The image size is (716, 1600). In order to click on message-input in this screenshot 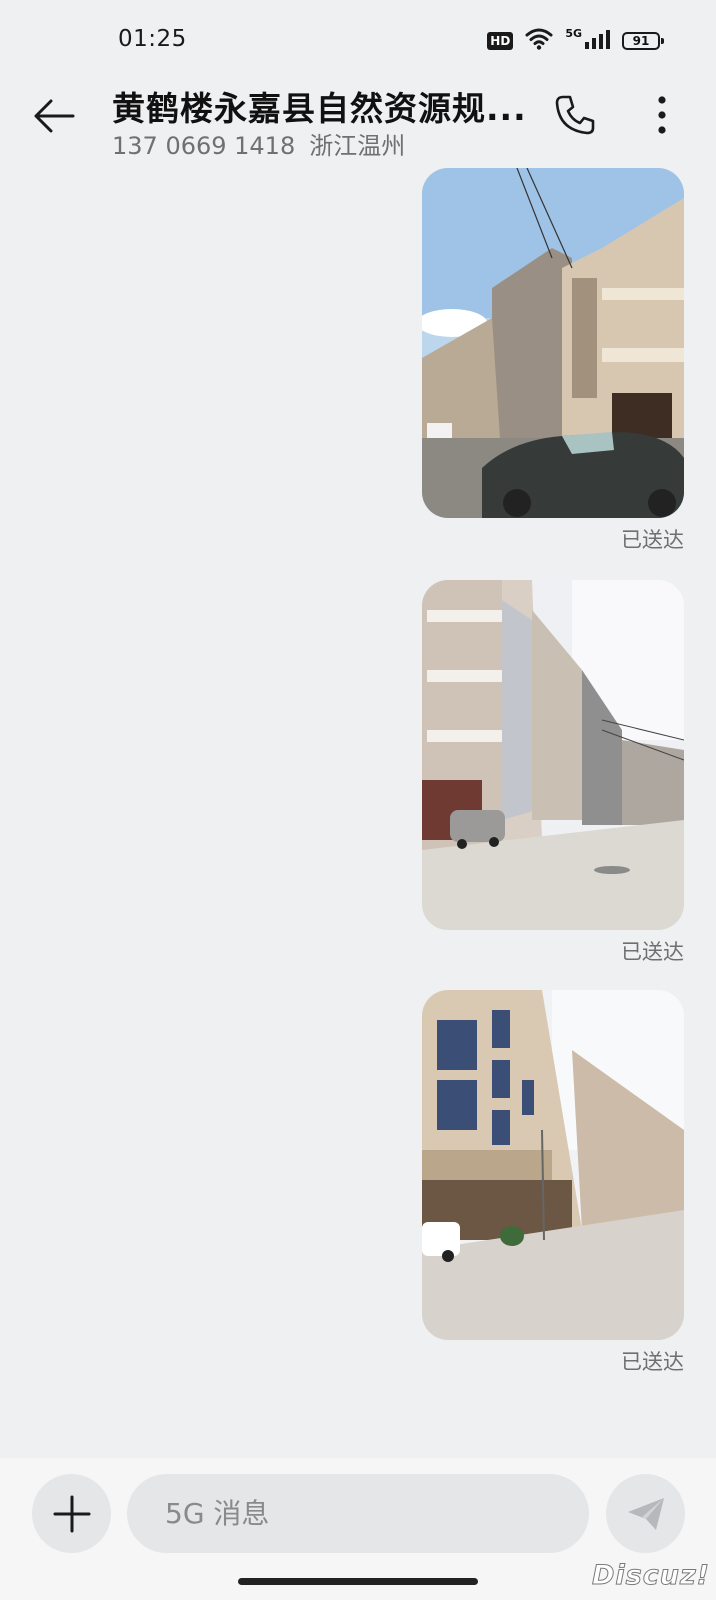, I will do `click(358, 1513)`.